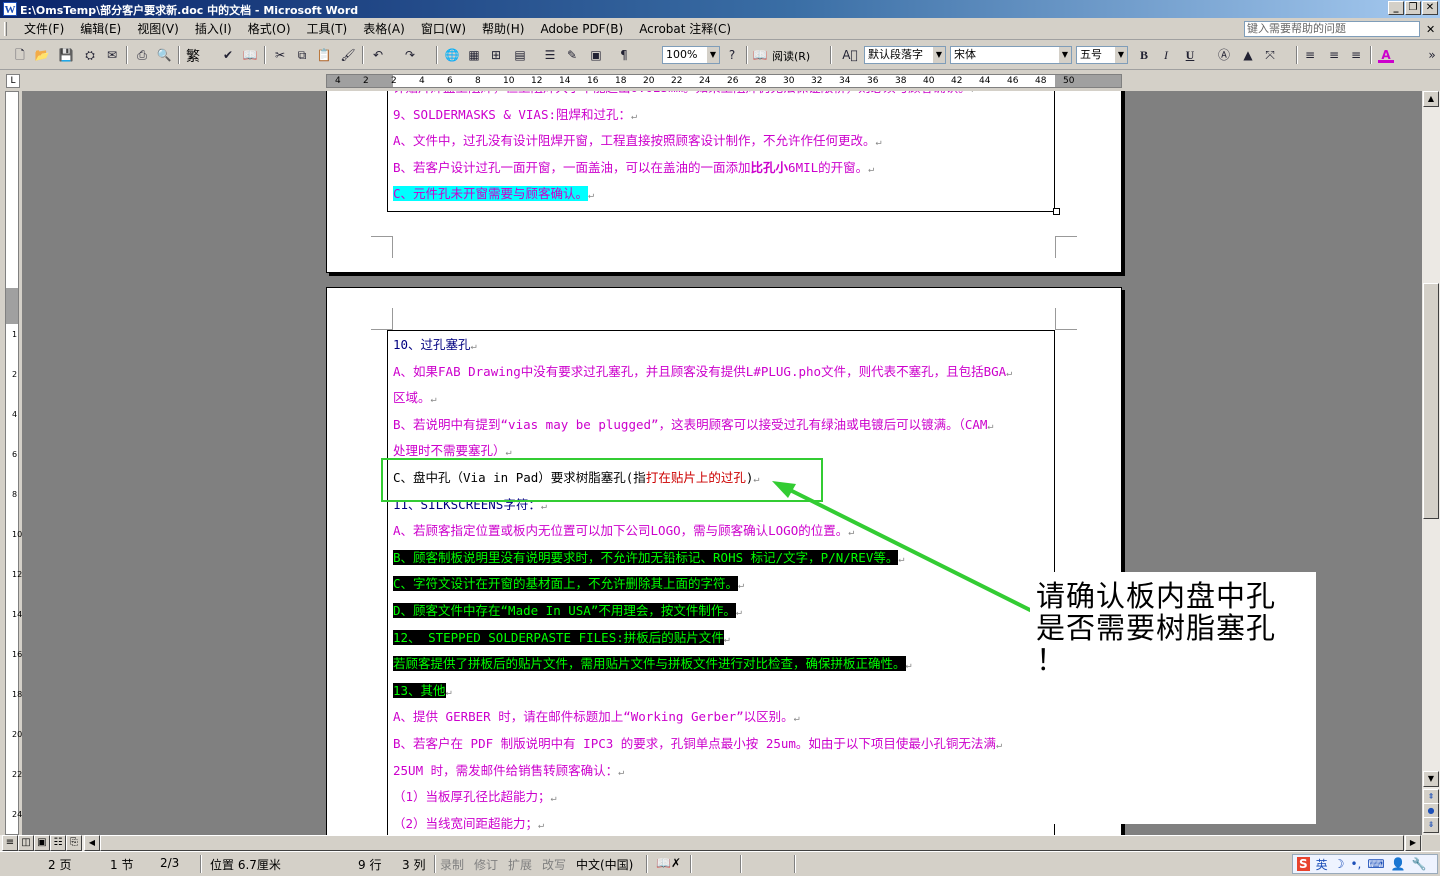  What do you see at coordinates (605, 865) in the screenshot?
I see `status-language: 中文(中国)` at bounding box center [605, 865].